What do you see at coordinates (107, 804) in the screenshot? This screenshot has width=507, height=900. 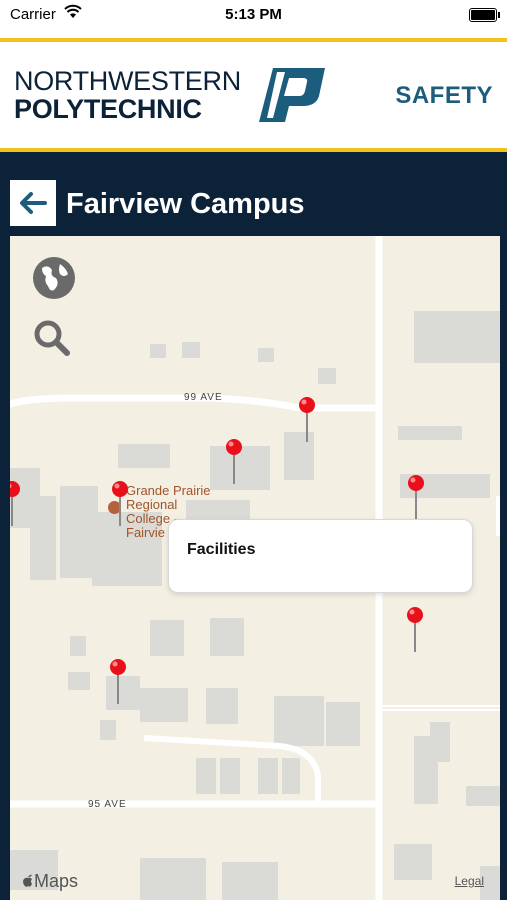 I see `street-label-95-ave: 95 AVE` at bounding box center [107, 804].